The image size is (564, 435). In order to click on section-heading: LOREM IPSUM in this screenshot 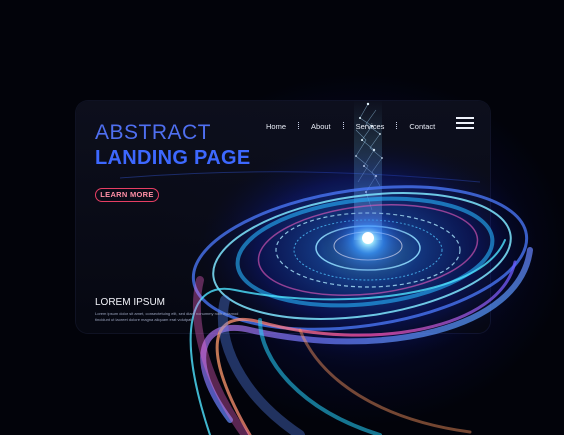, I will do `click(130, 302)`.